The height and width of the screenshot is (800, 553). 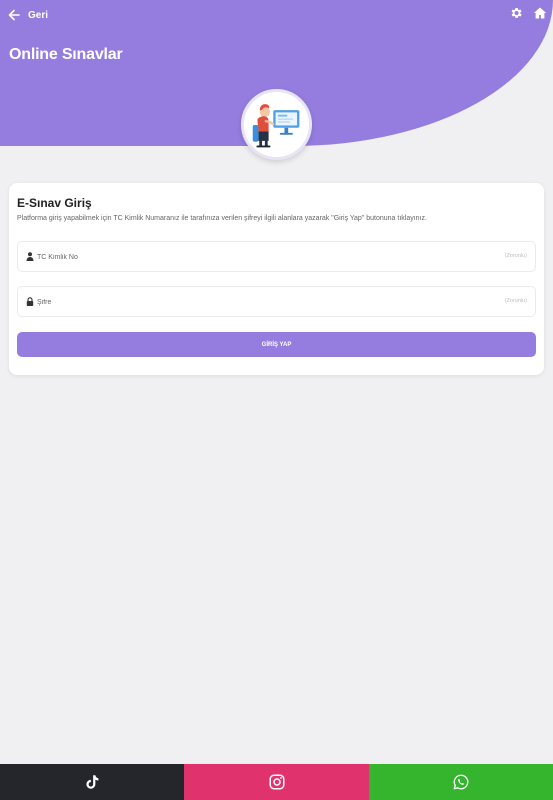 I want to click on computer-user-illustration, so click(x=276, y=124).